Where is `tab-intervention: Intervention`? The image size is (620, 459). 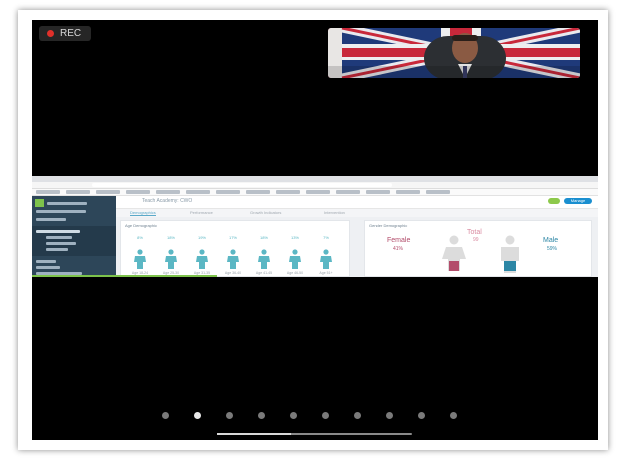 tab-intervention: Intervention is located at coordinates (334, 212).